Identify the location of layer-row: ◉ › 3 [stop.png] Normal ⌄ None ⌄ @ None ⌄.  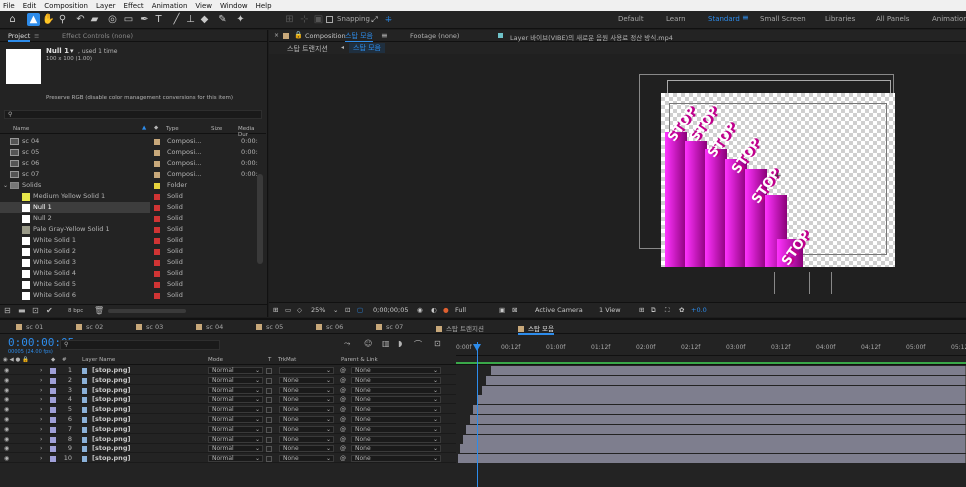
(228, 390).